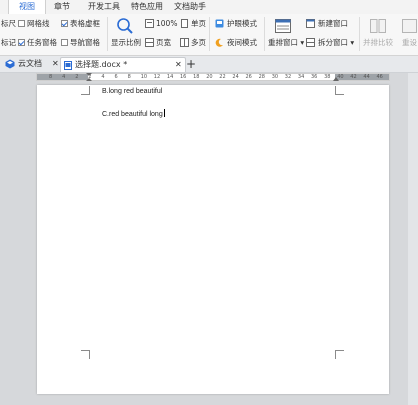 The height and width of the screenshot is (405, 418). What do you see at coordinates (68, 65) in the screenshot?
I see `word-doc-icon` at bounding box center [68, 65].